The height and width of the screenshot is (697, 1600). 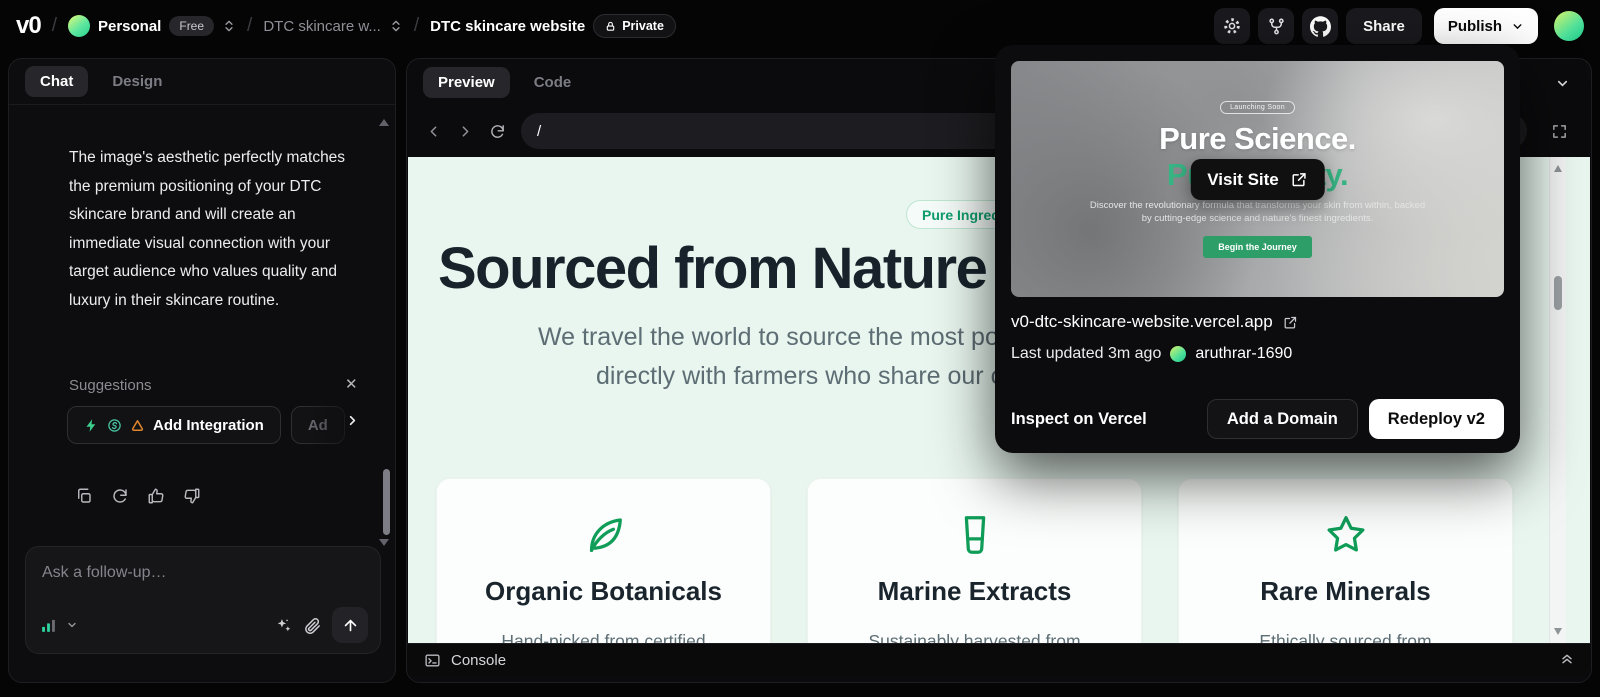 I want to click on privacy-badge: Private, so click(x=634, y=26).